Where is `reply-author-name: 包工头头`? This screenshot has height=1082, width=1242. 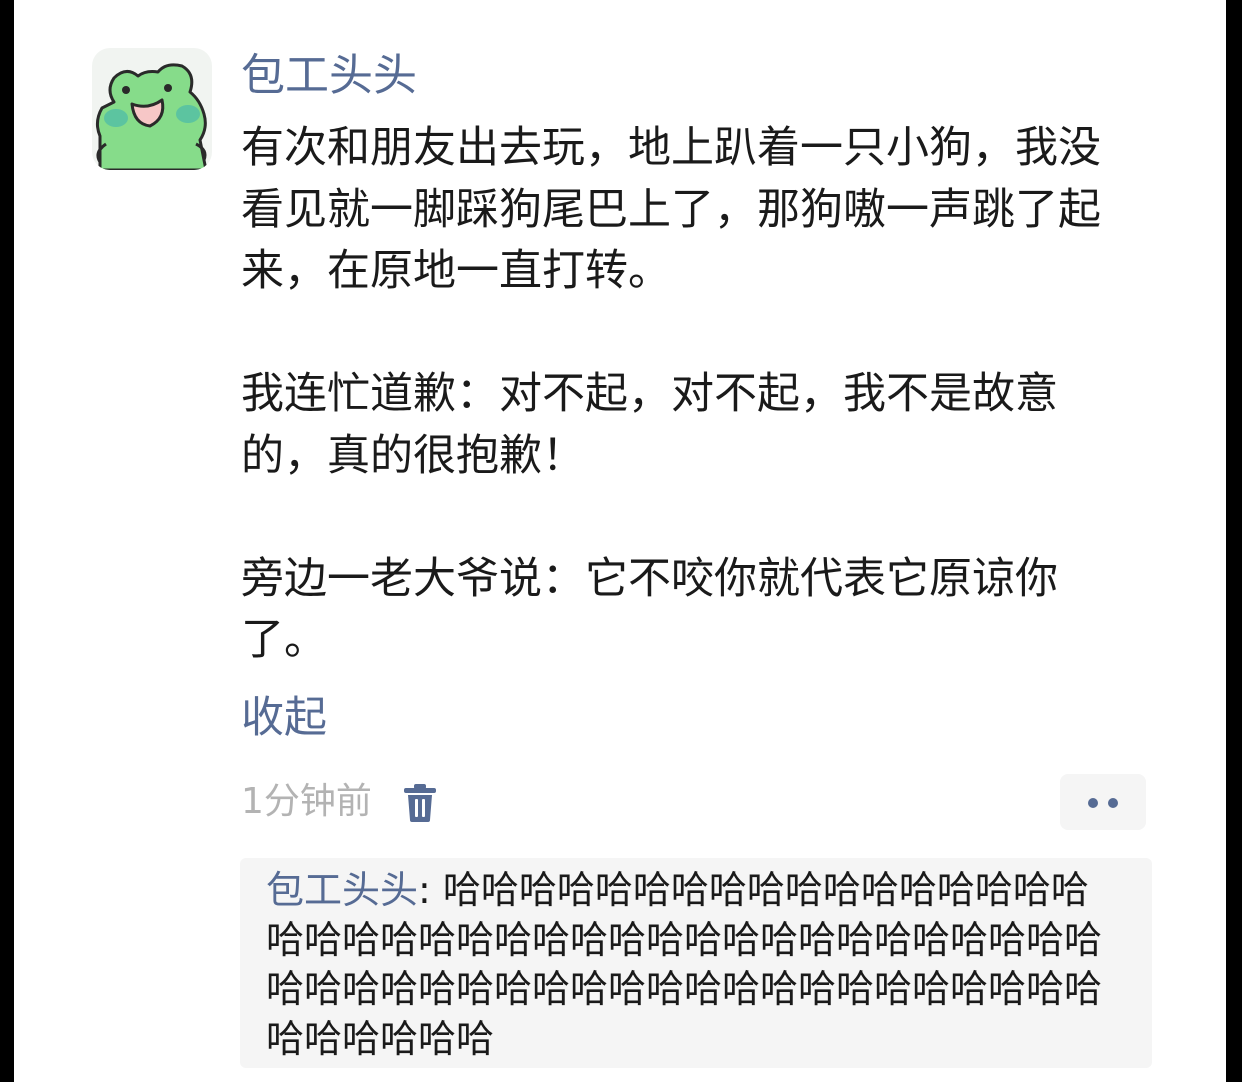 reply-author-name: 包工头头 is located at coordinates (342, 890).